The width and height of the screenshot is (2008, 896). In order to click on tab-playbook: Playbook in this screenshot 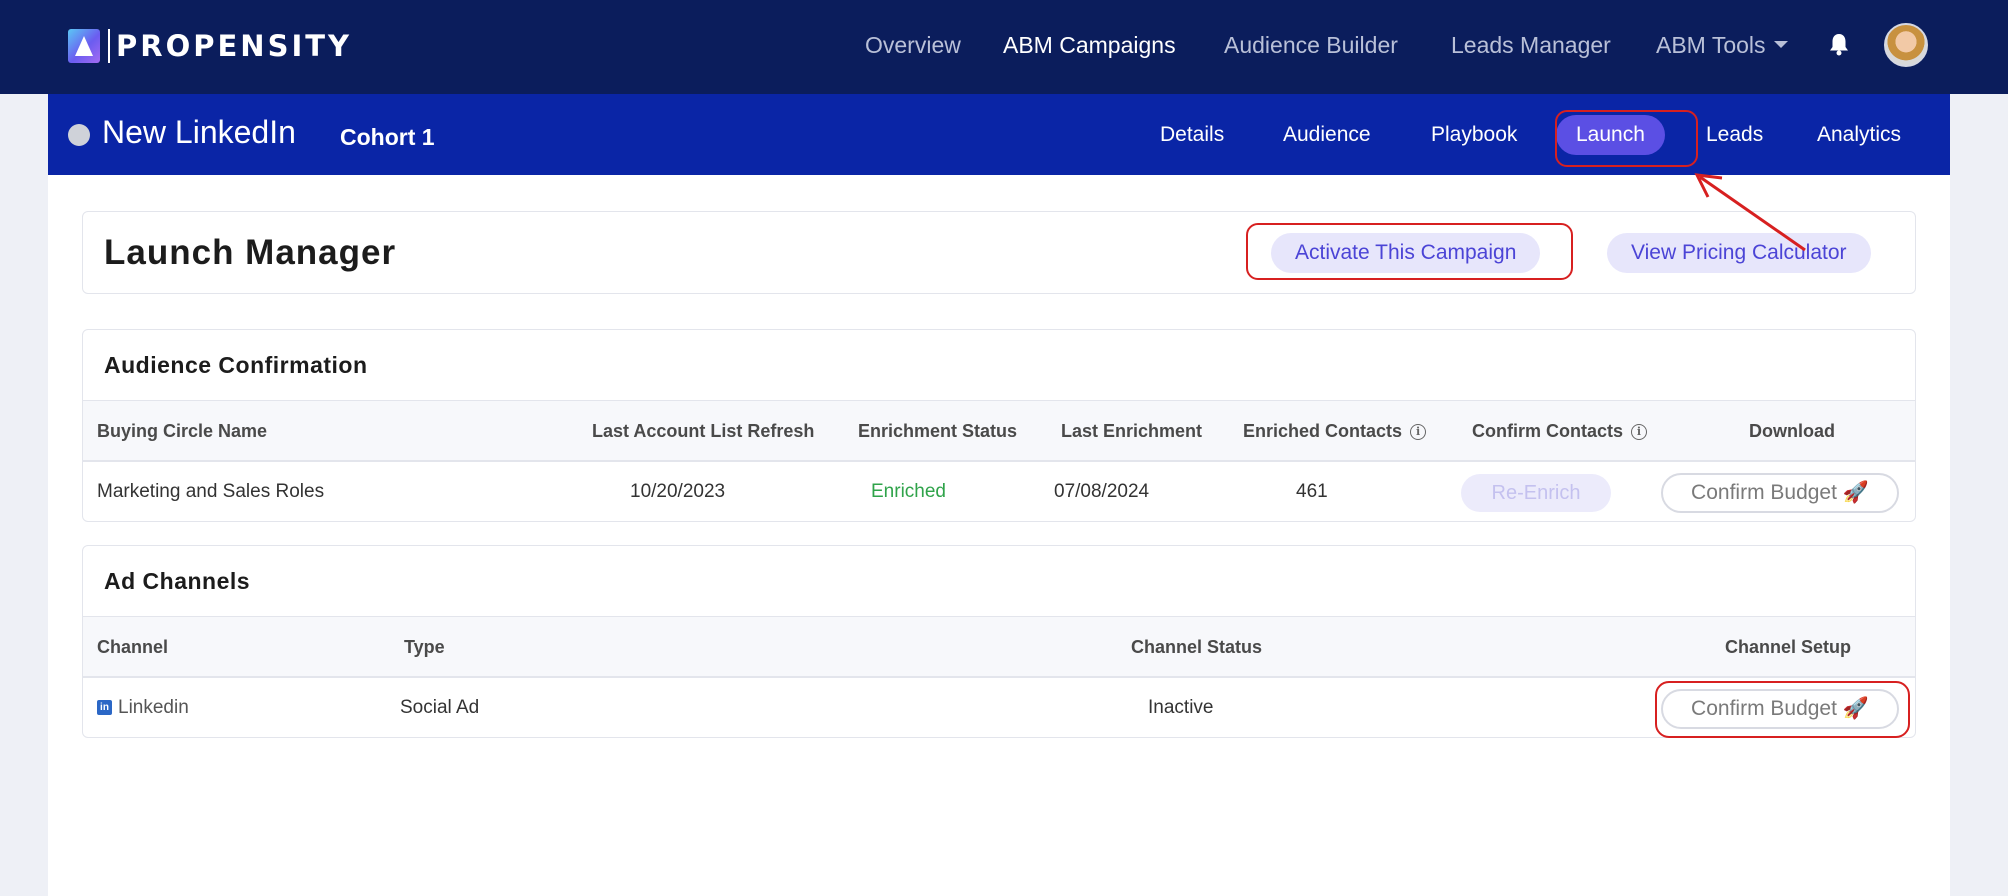, I will do `click(1474, 135)`.